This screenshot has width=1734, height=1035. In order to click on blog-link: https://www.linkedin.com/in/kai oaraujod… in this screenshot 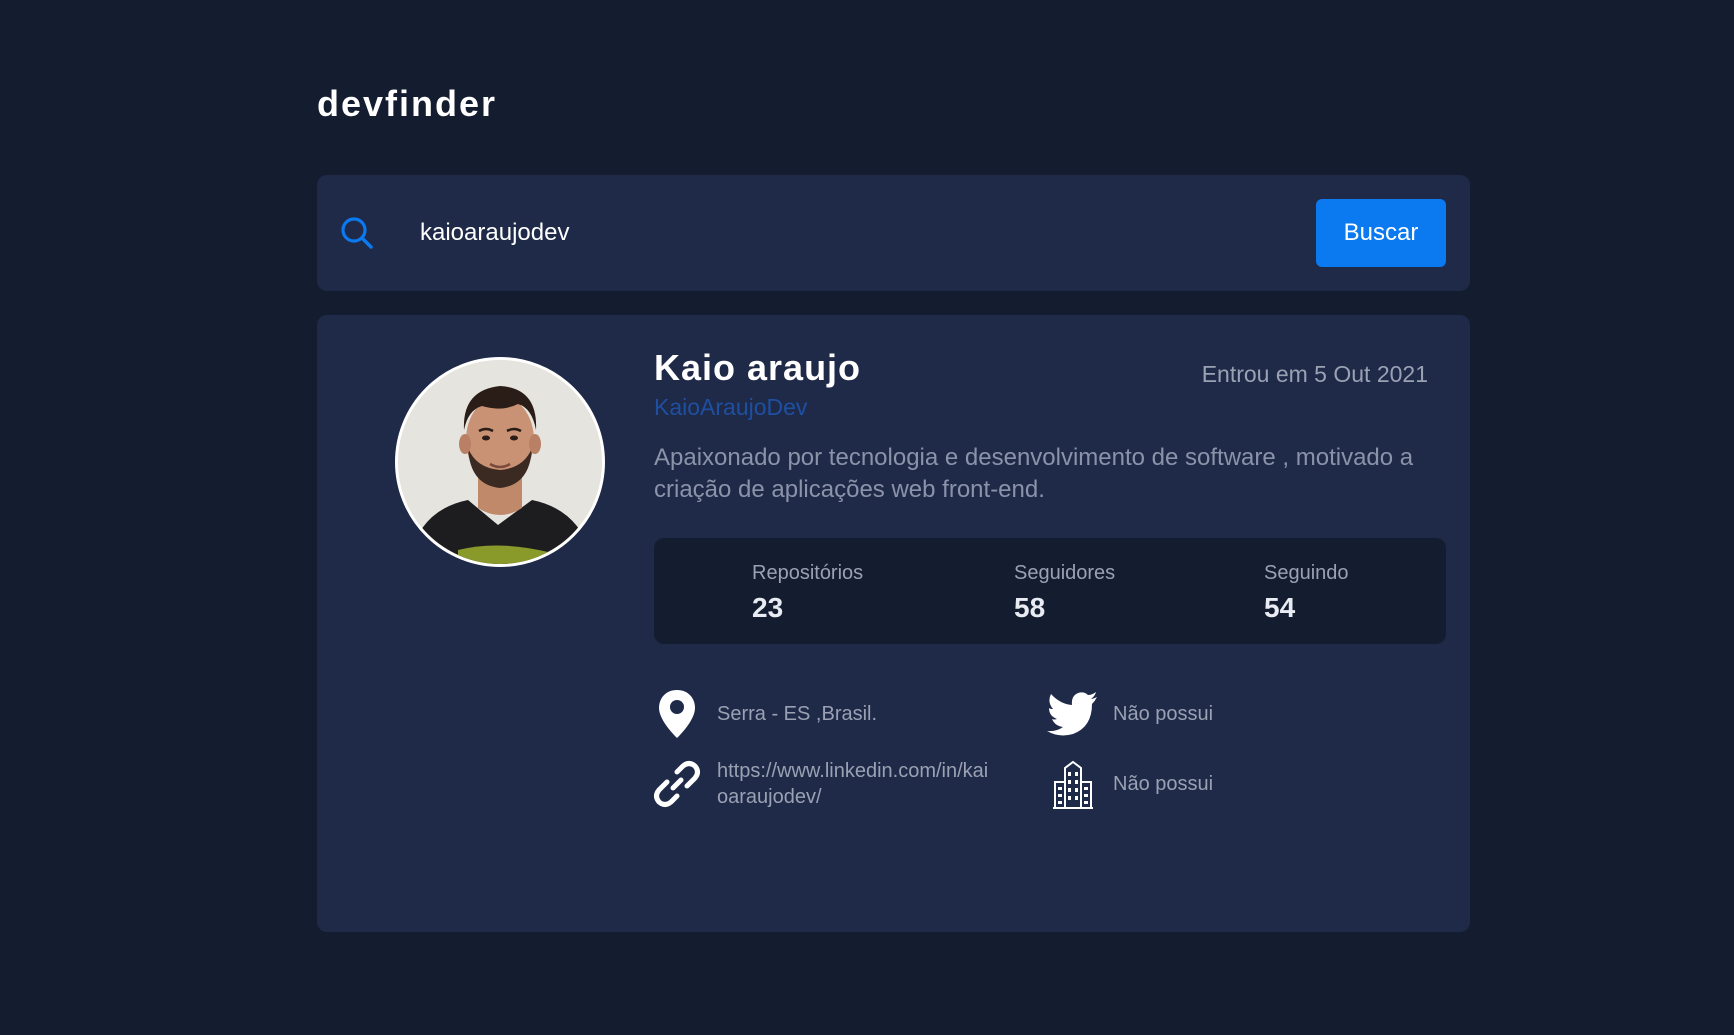, I will do `click(867, 784)`.